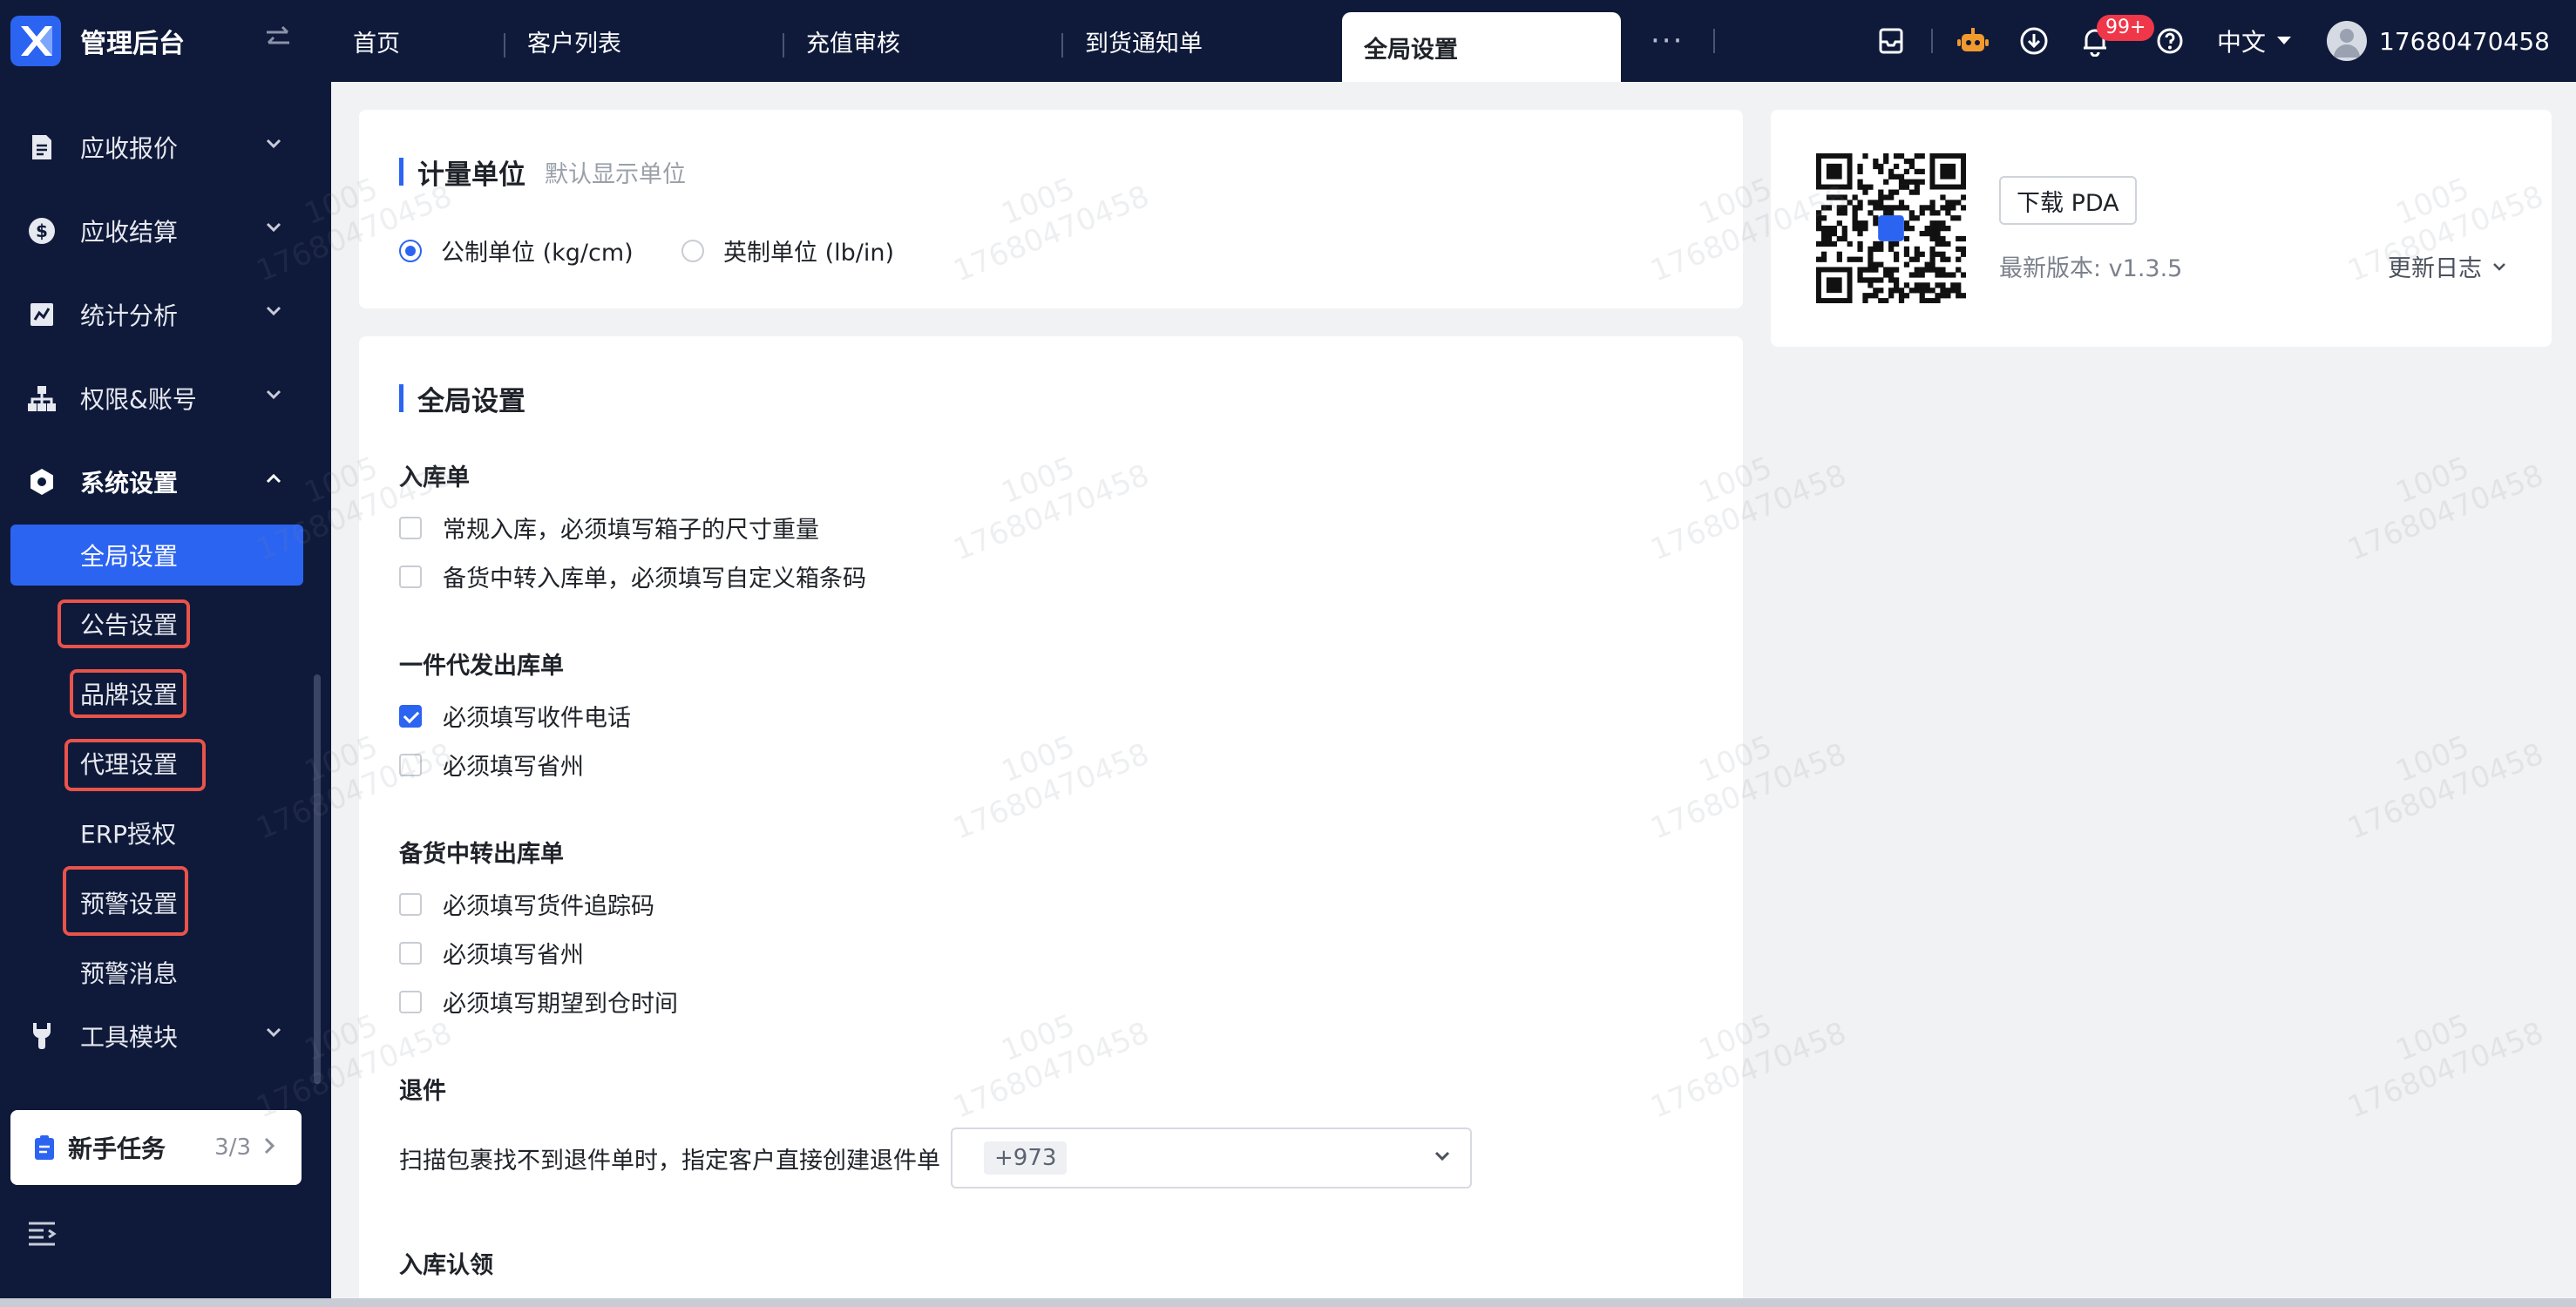  I want to click on sidebar-group-receivable-settlement: $ 应收结算, so click(165, 231).